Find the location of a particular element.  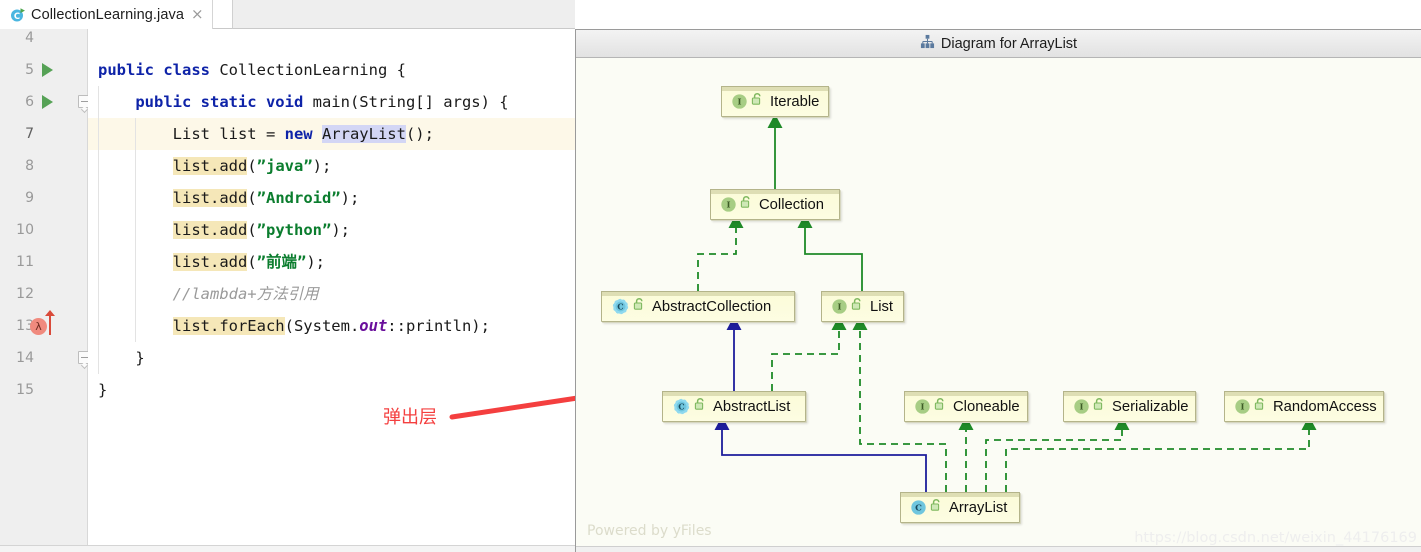

code-token: main(String[] args) { is located at coordinates (410, 102).